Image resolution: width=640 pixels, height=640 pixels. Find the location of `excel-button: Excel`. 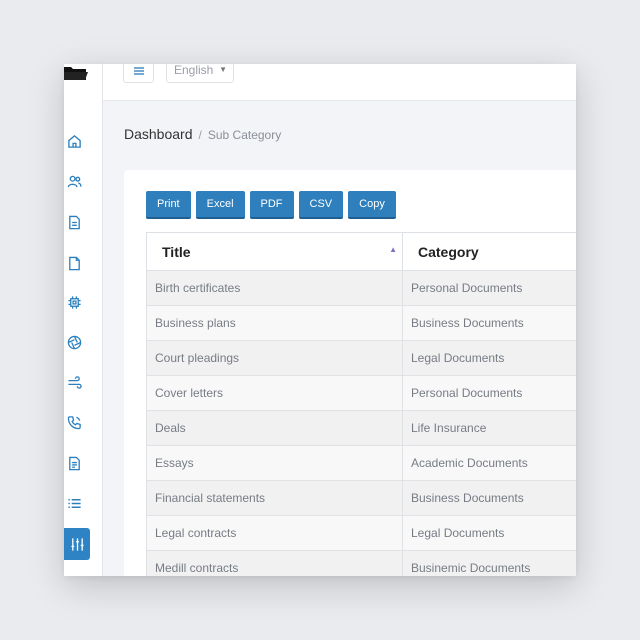

excel-button: Excel is located at coordinates (220, 205).